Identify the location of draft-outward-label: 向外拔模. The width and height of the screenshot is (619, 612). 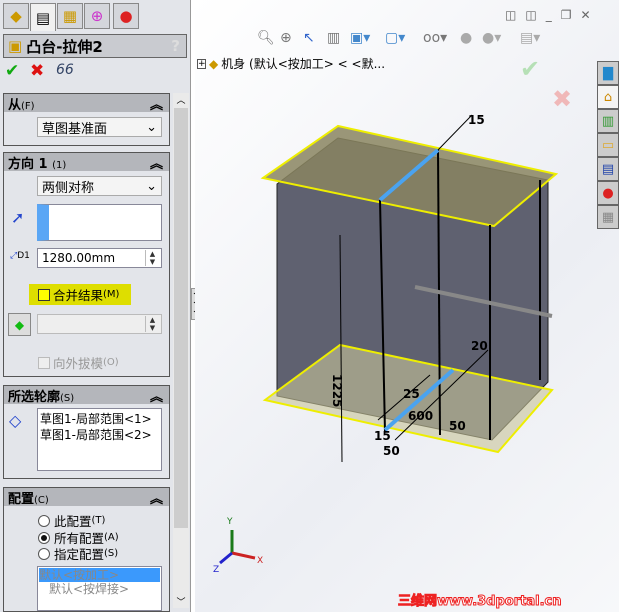
(78, 363).